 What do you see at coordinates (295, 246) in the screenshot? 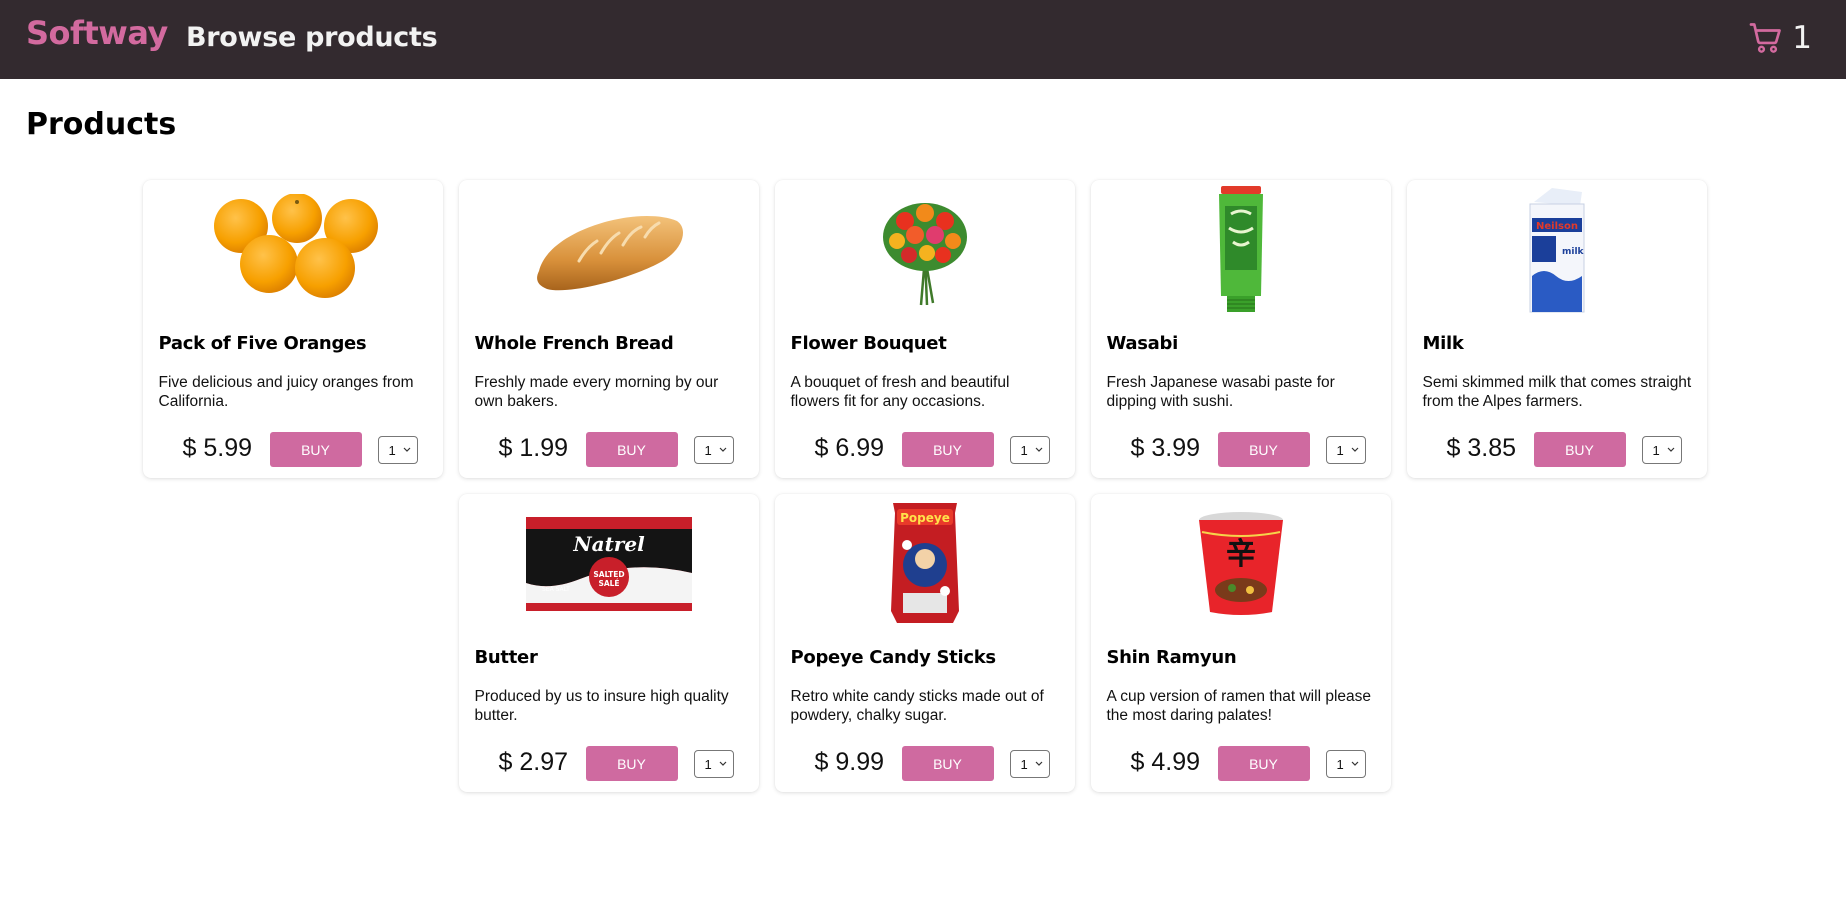
I see `oranges-image` at bounding box center [295, 246].